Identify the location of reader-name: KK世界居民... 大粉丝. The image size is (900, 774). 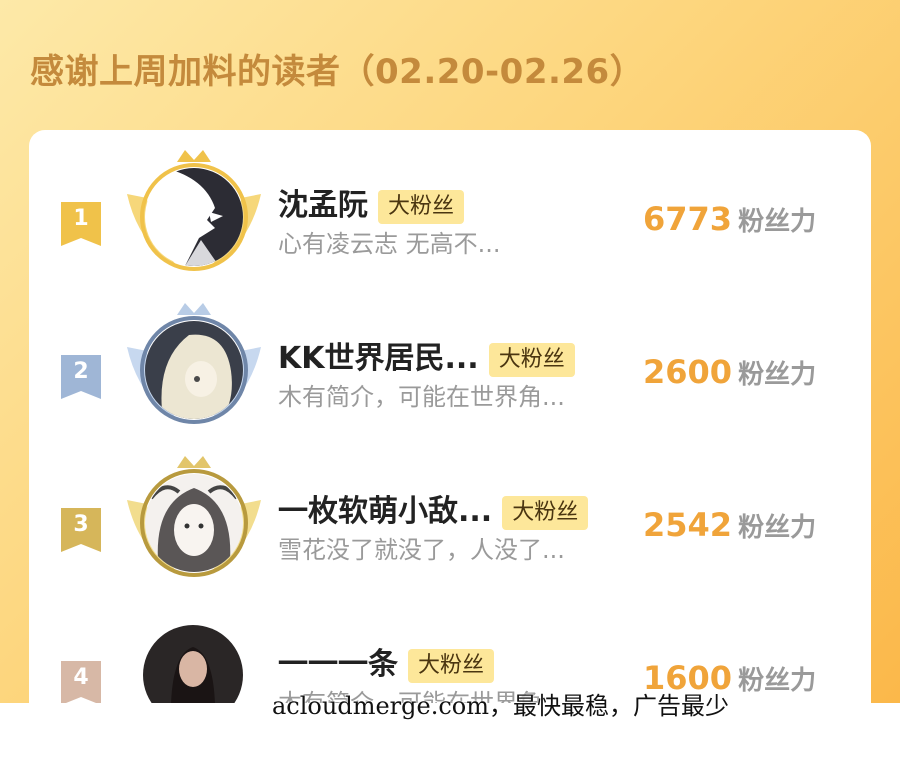
(426, 355).